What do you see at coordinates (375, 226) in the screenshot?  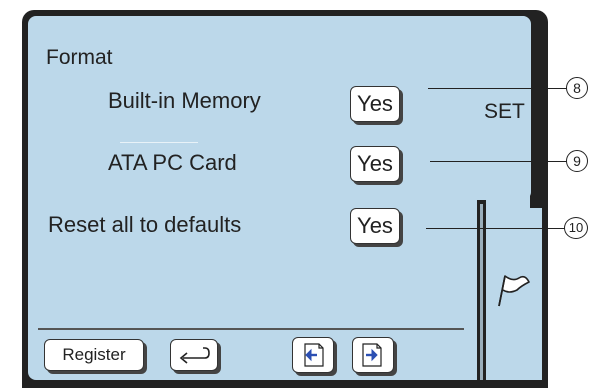 I see `reset-all-yes-button: Yes` at bounding box center [375, 226].